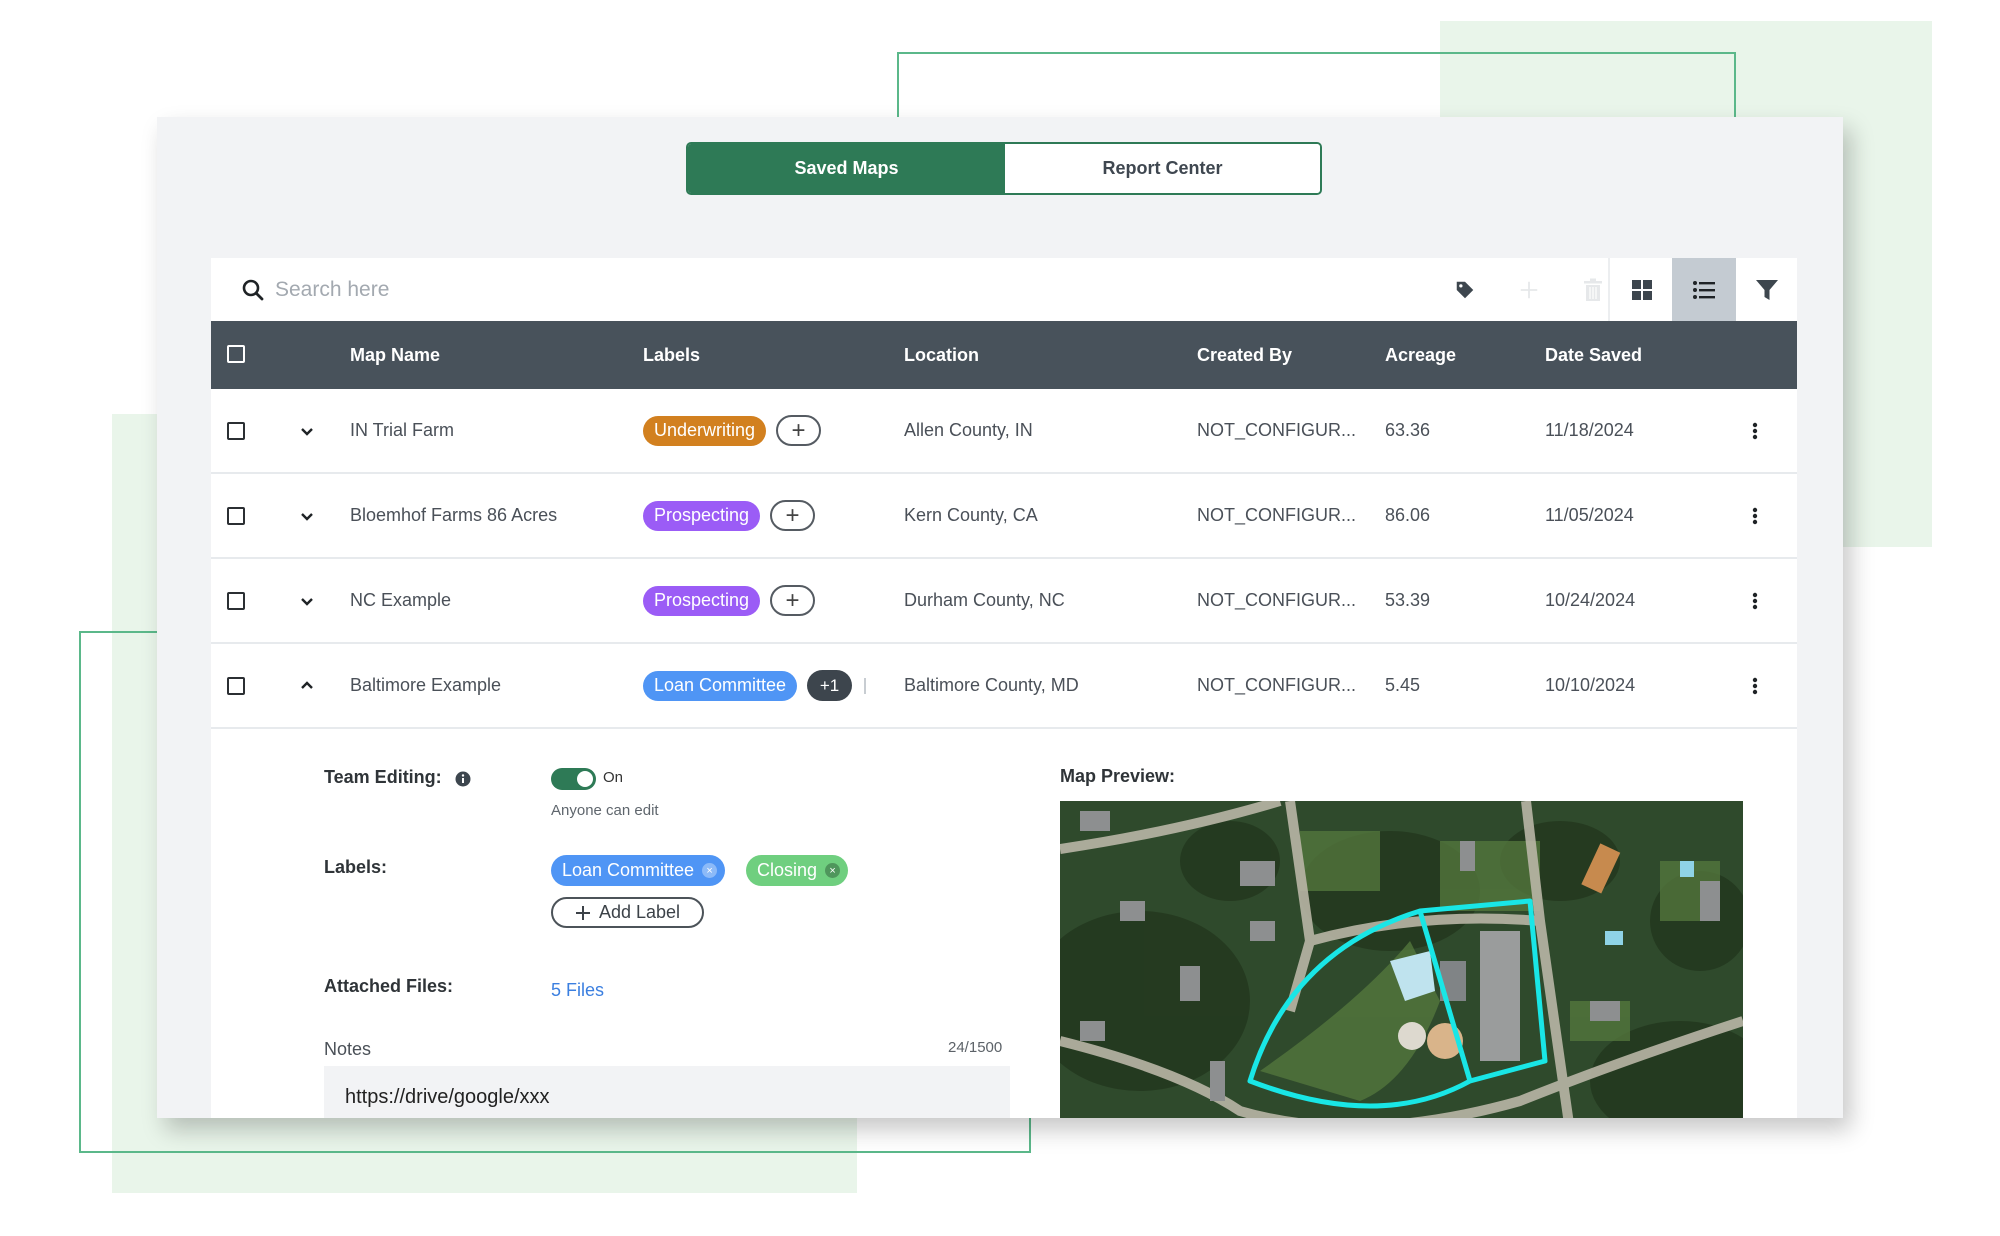  Describe the element at coordinates (389, 986) in the screenshot. I see `attached-files-label: Attached Files:` at that location.